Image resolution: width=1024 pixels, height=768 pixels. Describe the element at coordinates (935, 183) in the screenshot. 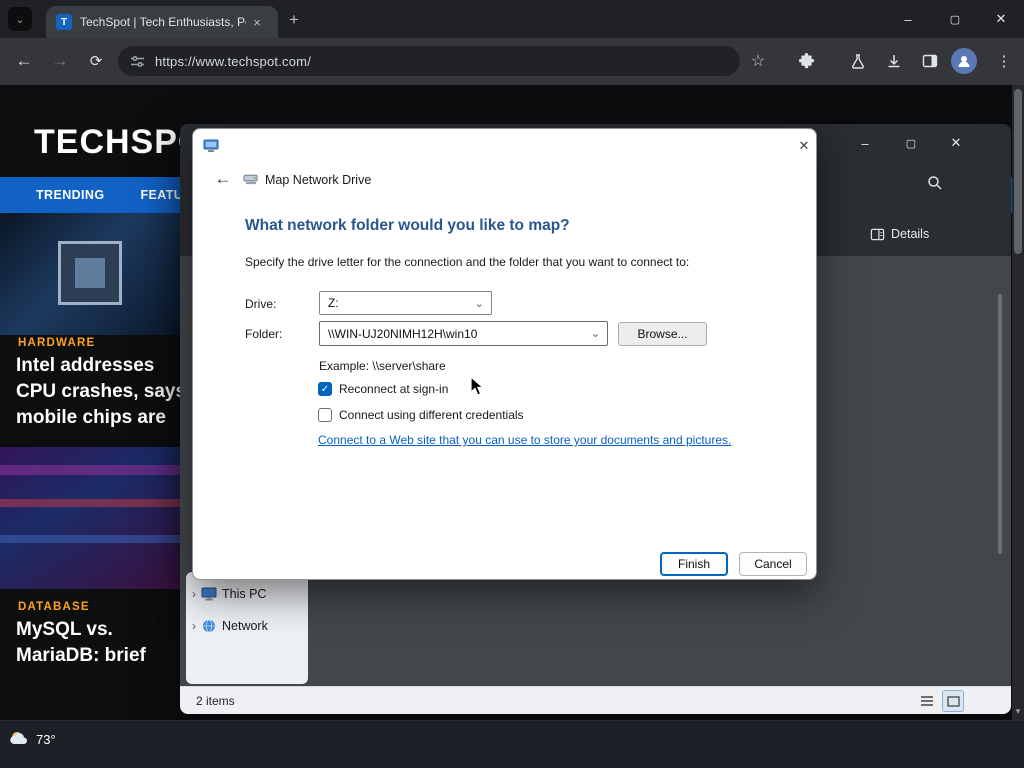

I see `explorer-search-icon` at that location.